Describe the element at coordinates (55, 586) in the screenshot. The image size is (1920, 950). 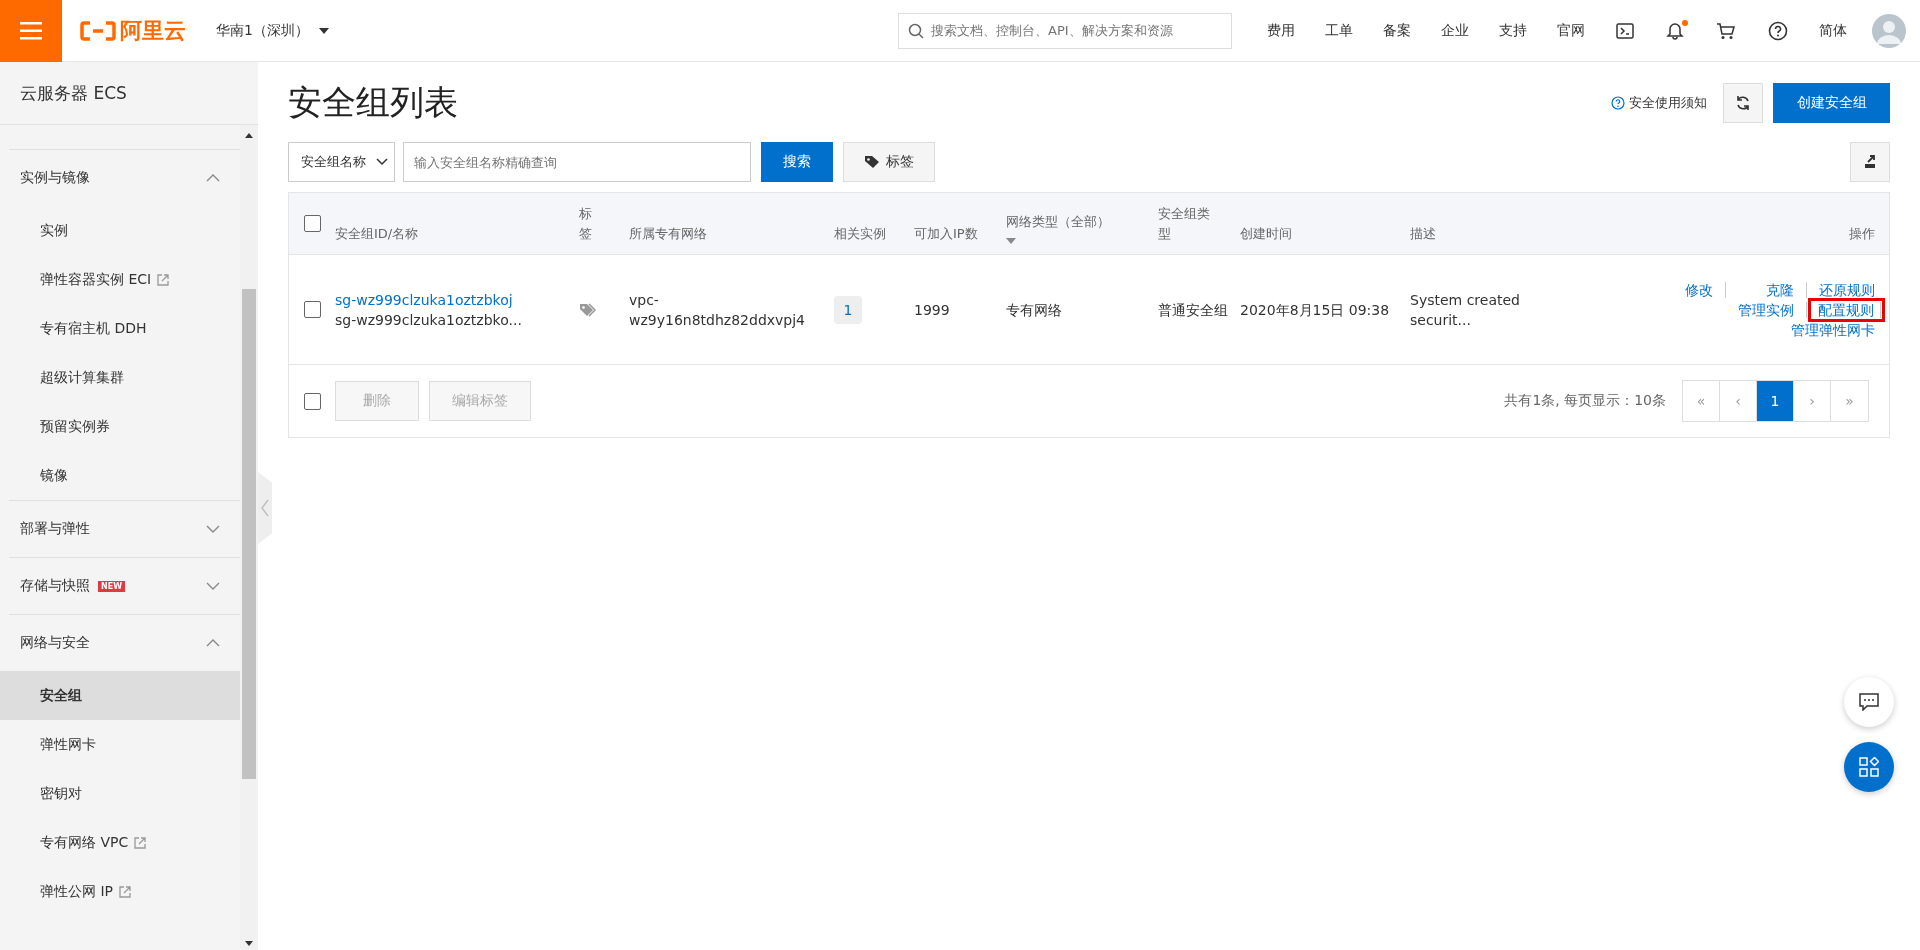
I see `group-label: 存储与快照` at that location.